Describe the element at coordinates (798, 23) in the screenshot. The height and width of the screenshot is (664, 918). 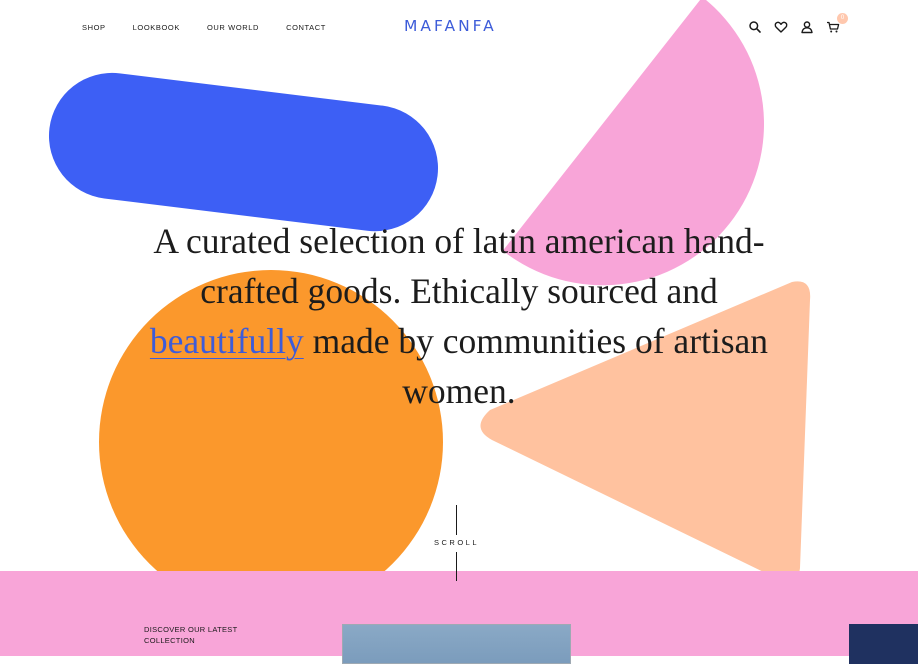
I see `nav-icons: 0` at that location.